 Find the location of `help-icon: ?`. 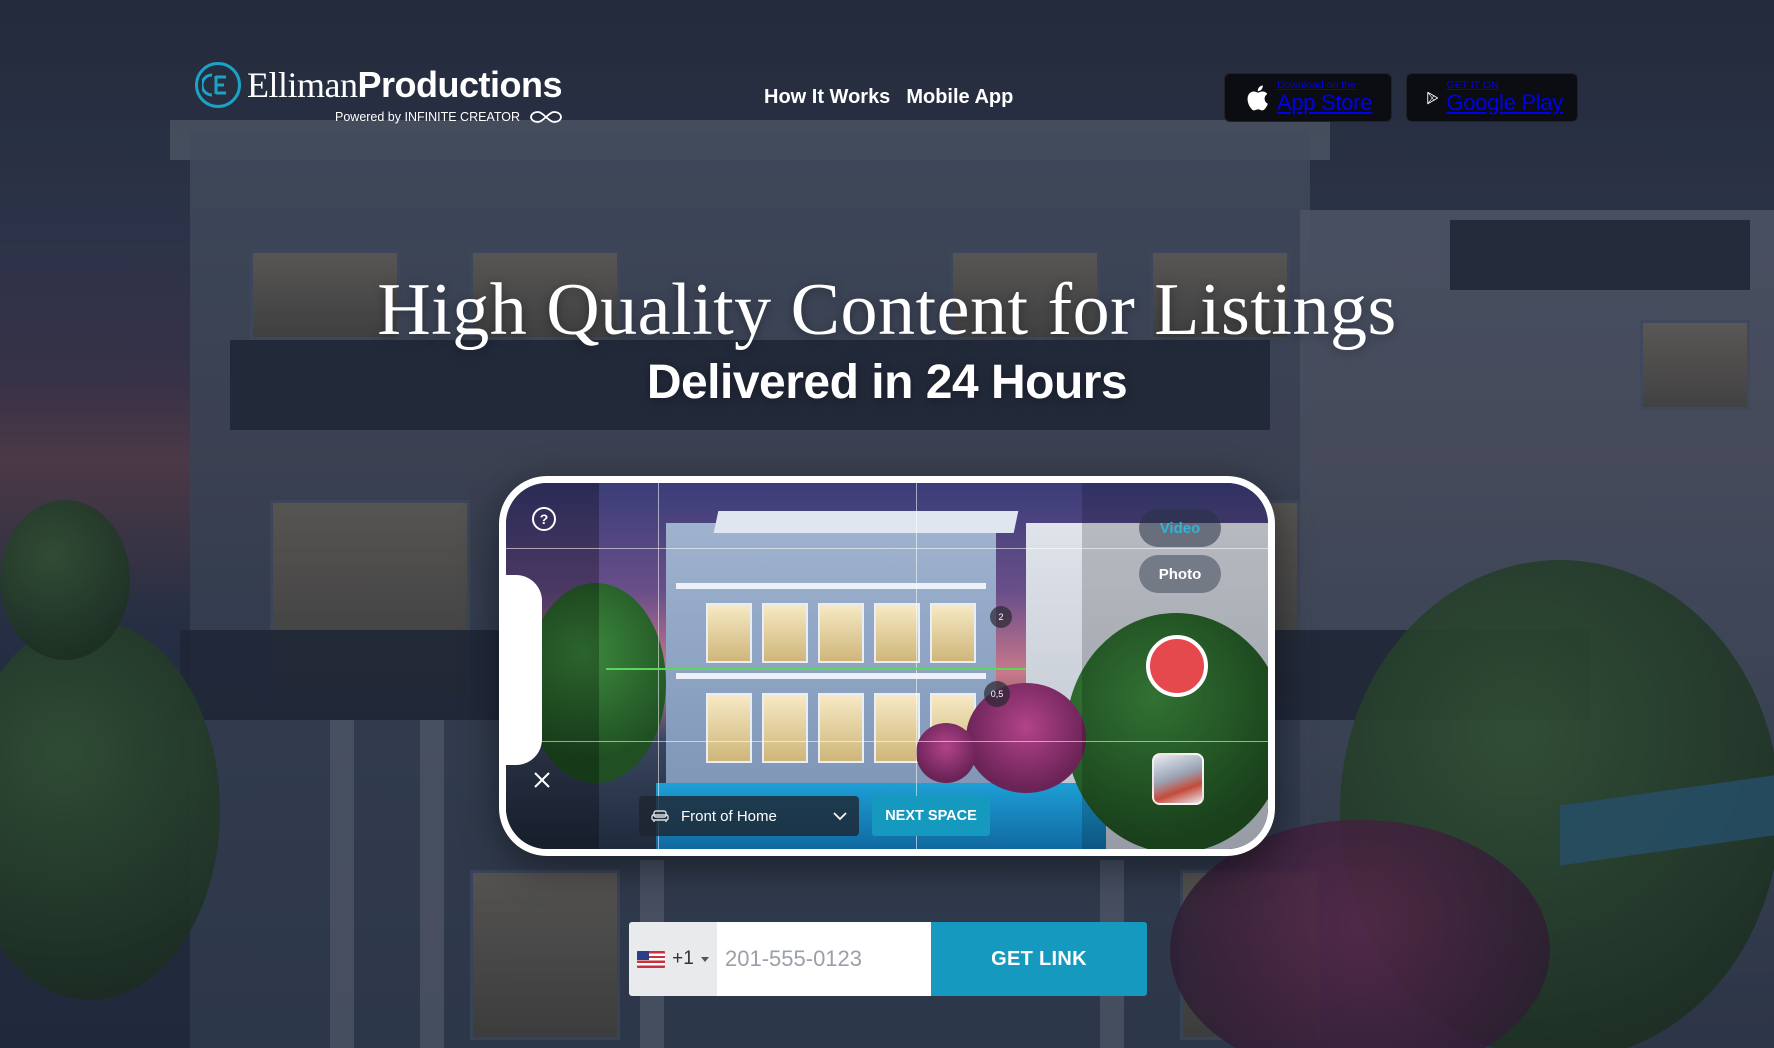

help-icon: ? is located at coordinates (544, 519).